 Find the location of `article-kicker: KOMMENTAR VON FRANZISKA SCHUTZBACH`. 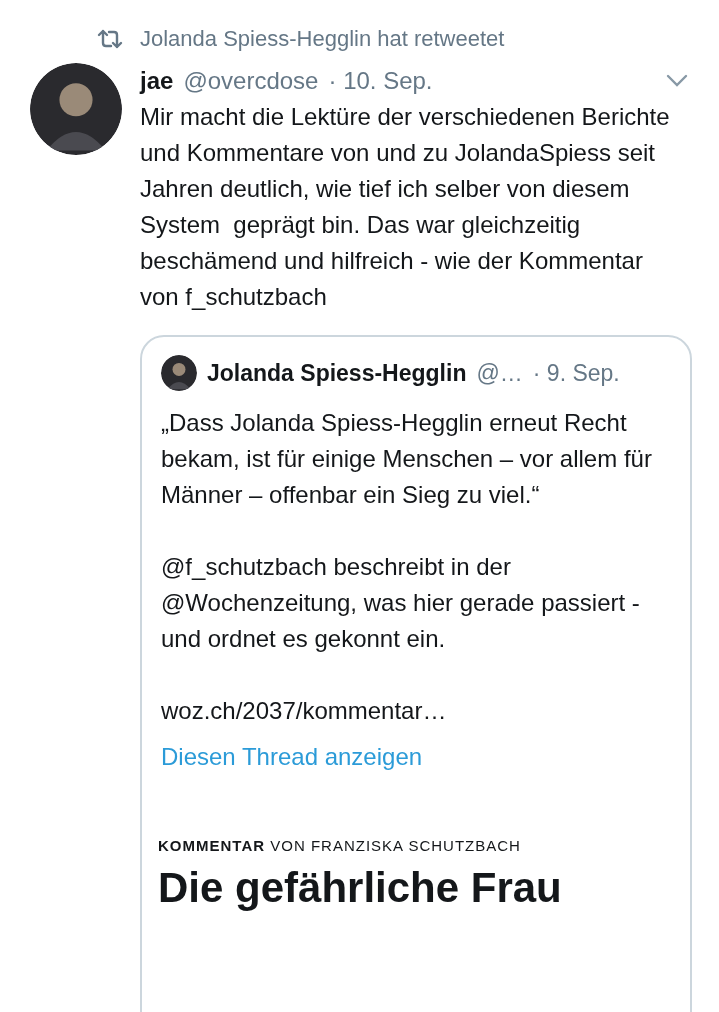

article-kicker: KOMMENTAR VON FRANZISKA SCHUTZBACH is located at coordinates (340, 846).